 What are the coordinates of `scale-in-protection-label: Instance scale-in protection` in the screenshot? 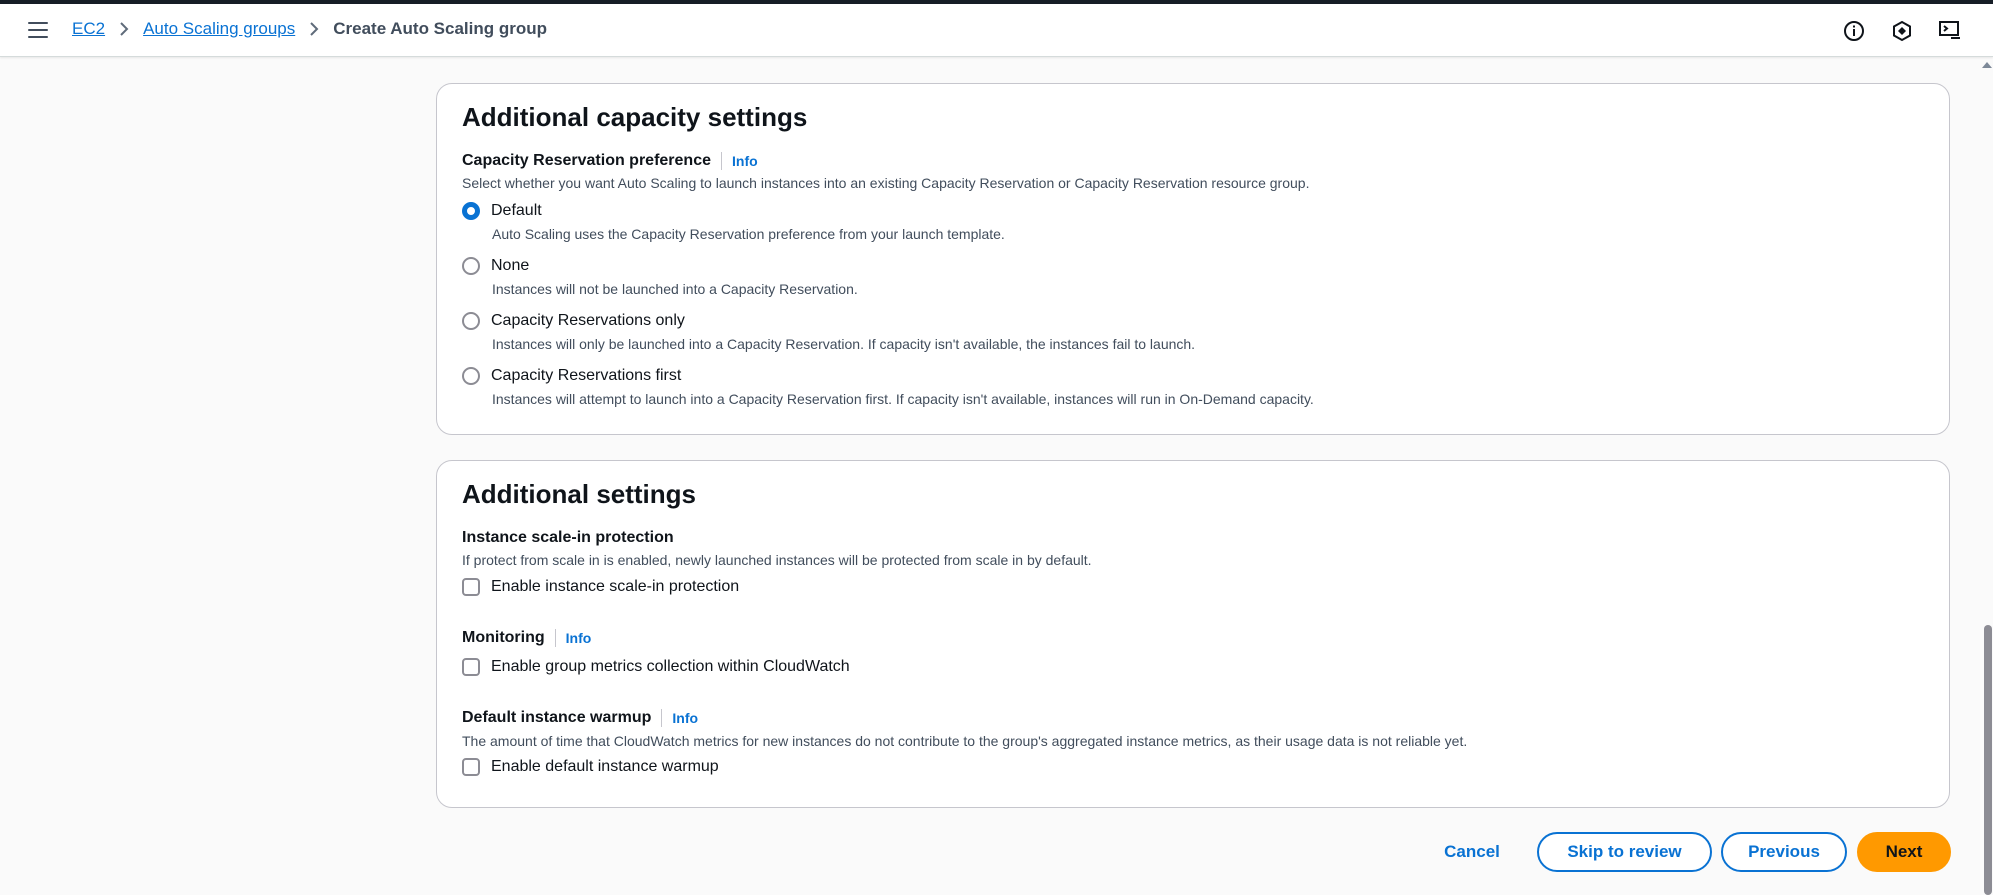 It's located at (568, 537).